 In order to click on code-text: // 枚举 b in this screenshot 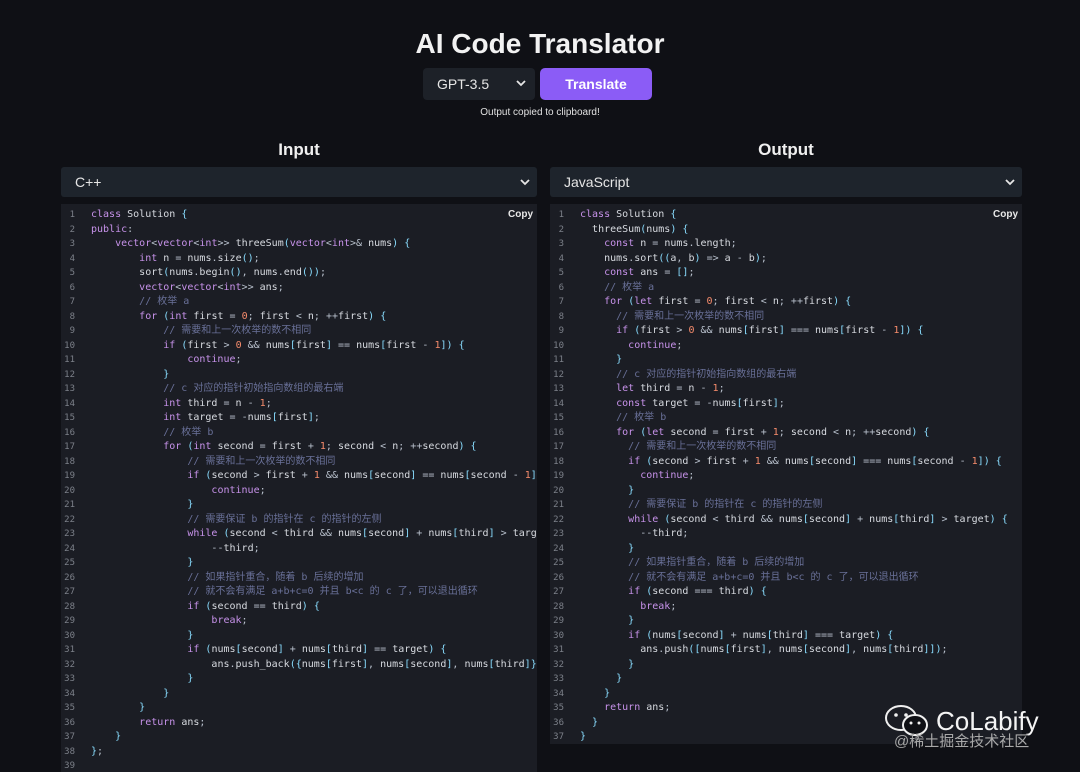, I will do `click(188, 432)`.